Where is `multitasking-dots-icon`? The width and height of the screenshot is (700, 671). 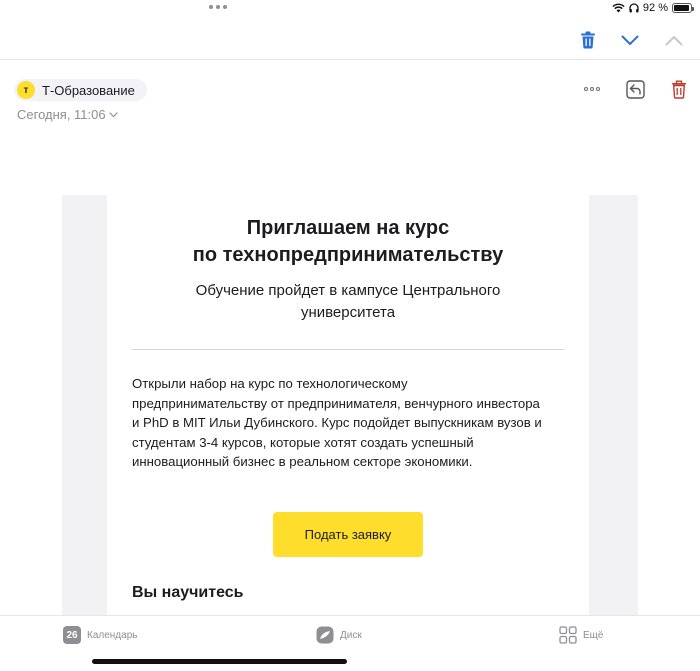 multitasking-dots-icon is located at coordinates (218, 7).